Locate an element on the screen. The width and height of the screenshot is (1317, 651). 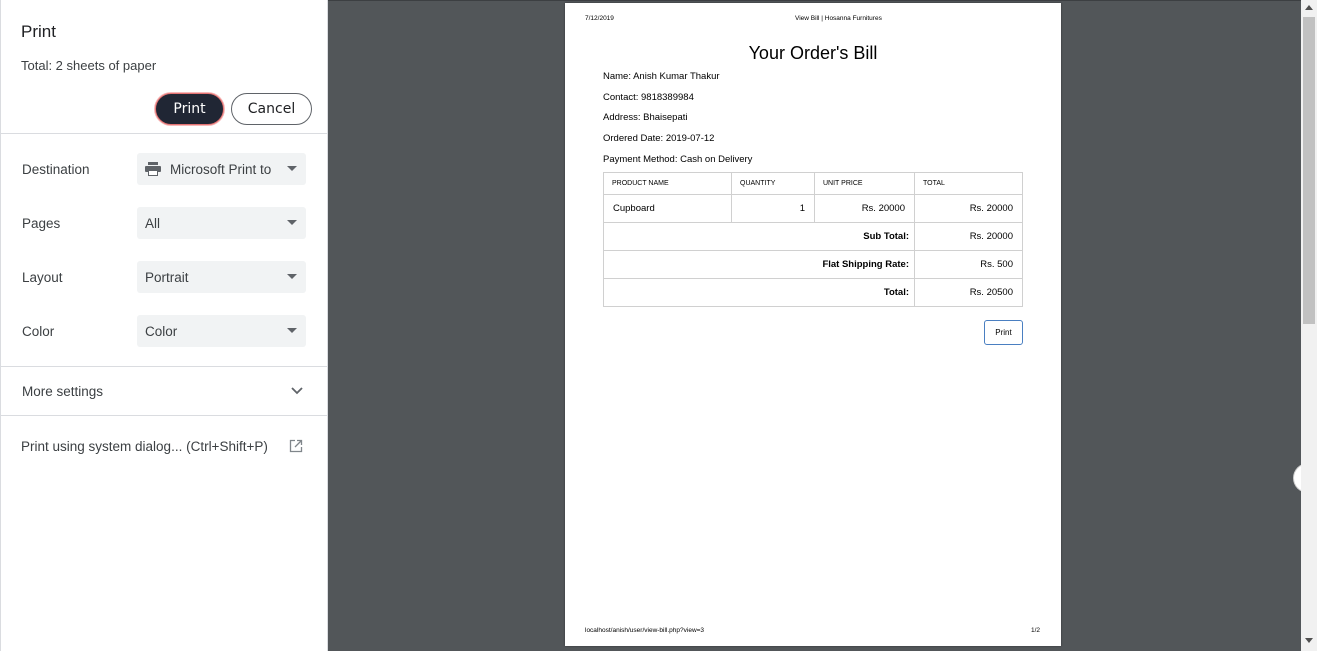
unit-price-cell: Rs. 20000 is located at coordinates (864, 208).